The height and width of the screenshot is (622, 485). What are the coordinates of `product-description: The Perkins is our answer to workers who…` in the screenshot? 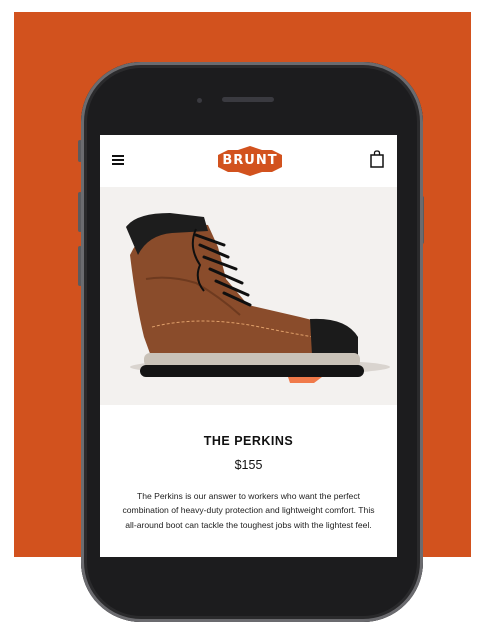 It's located at (248, 510).